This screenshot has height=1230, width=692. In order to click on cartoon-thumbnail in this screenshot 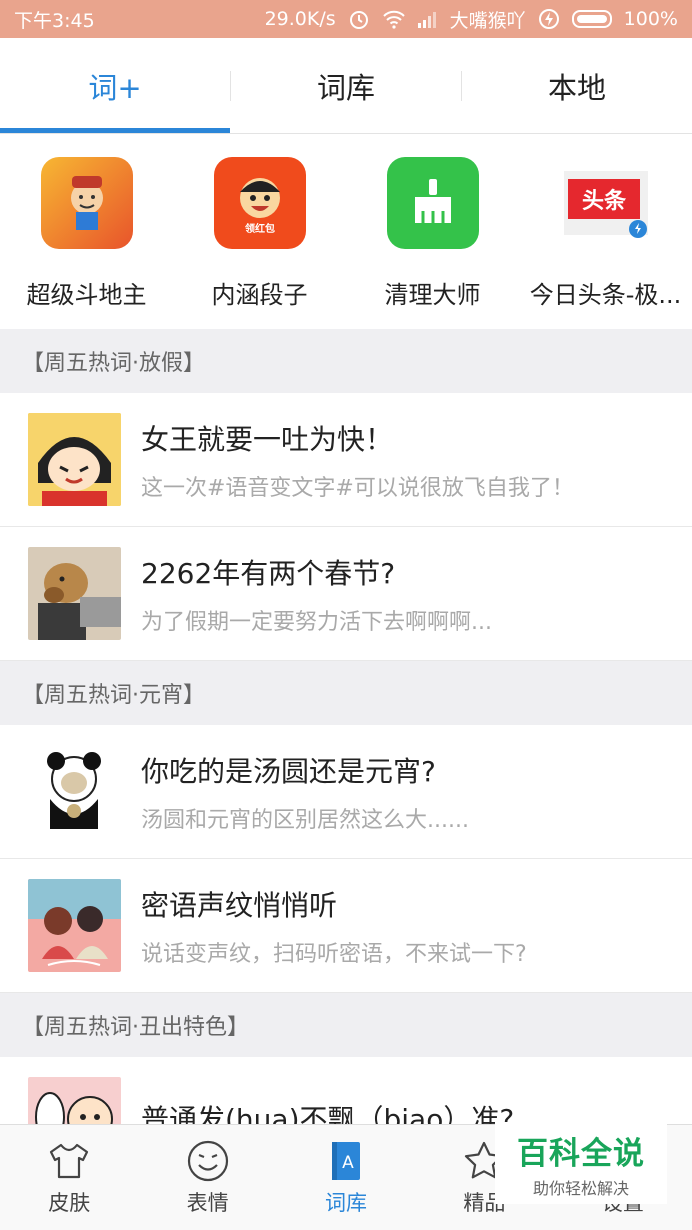, I will do `click(74, 1100)`.